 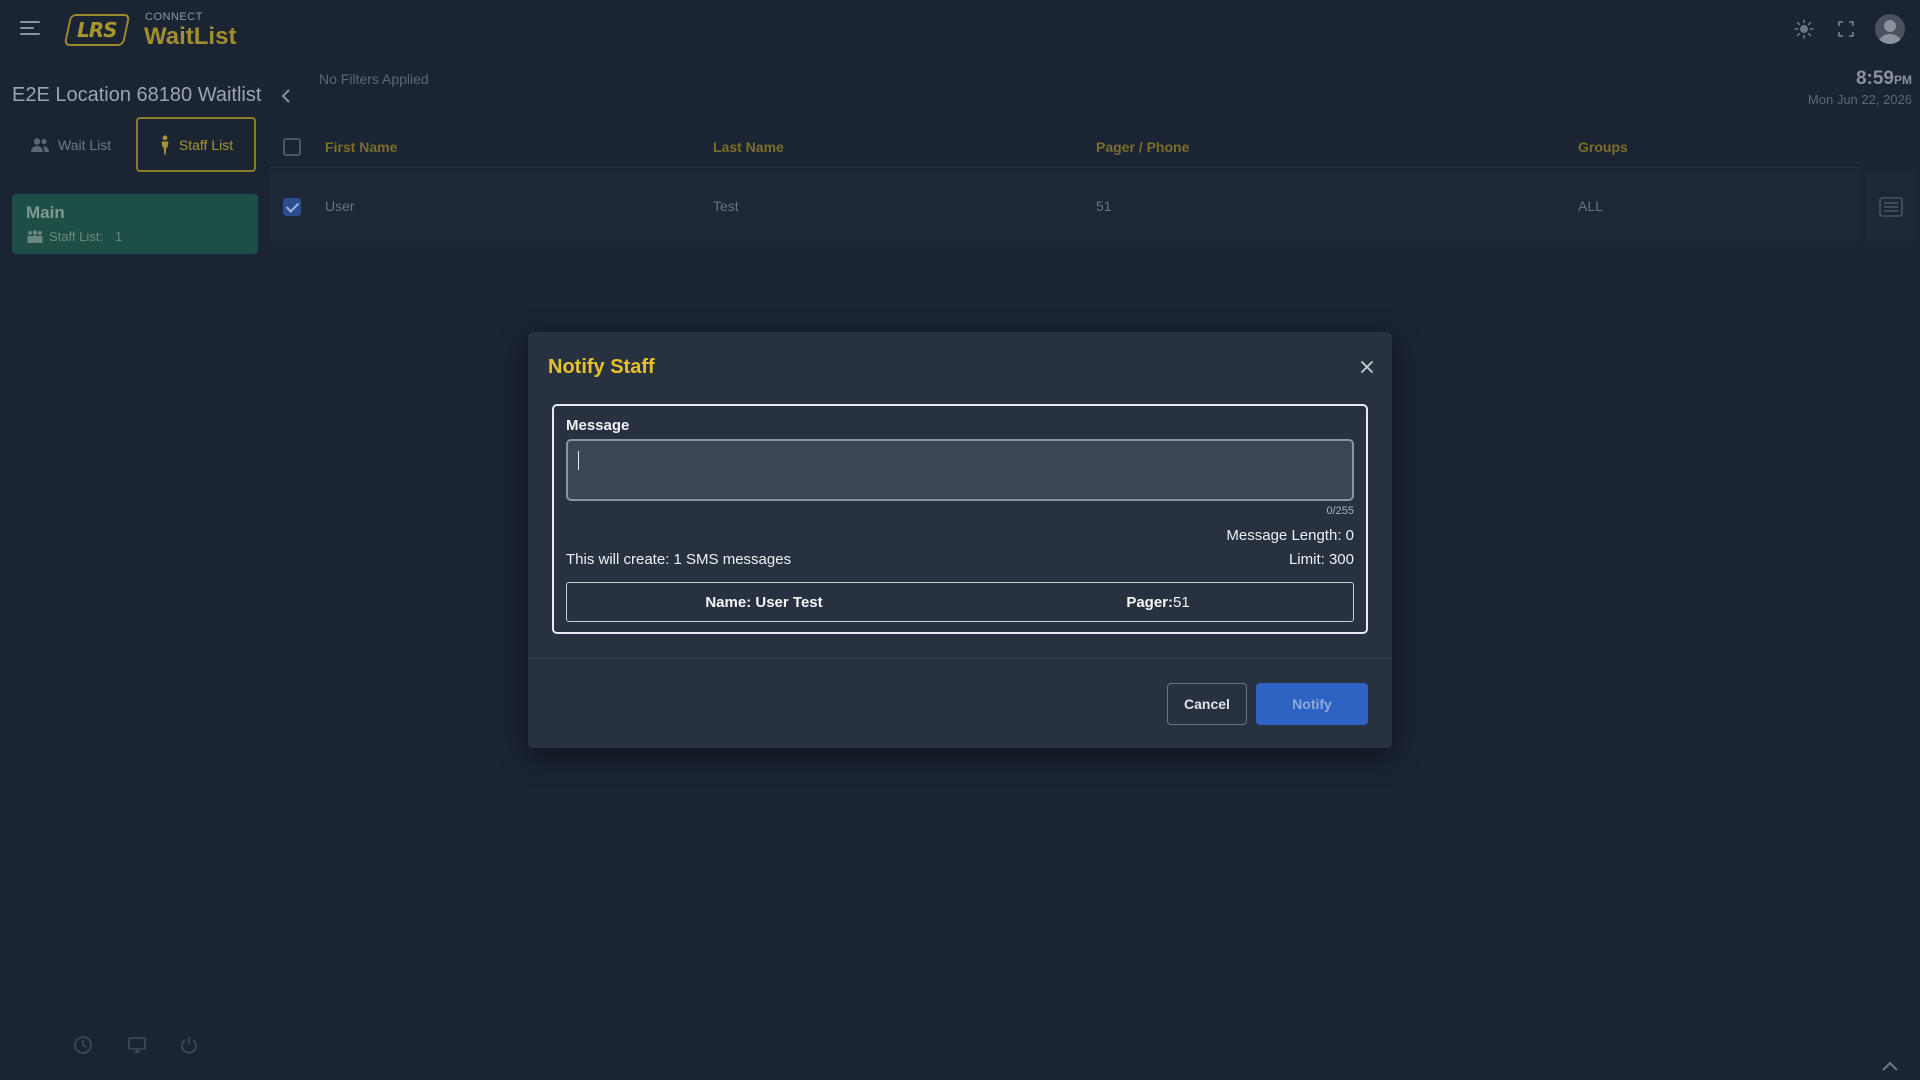 I want to click on clock-ampm: PM, so click(x=1903, y=80).